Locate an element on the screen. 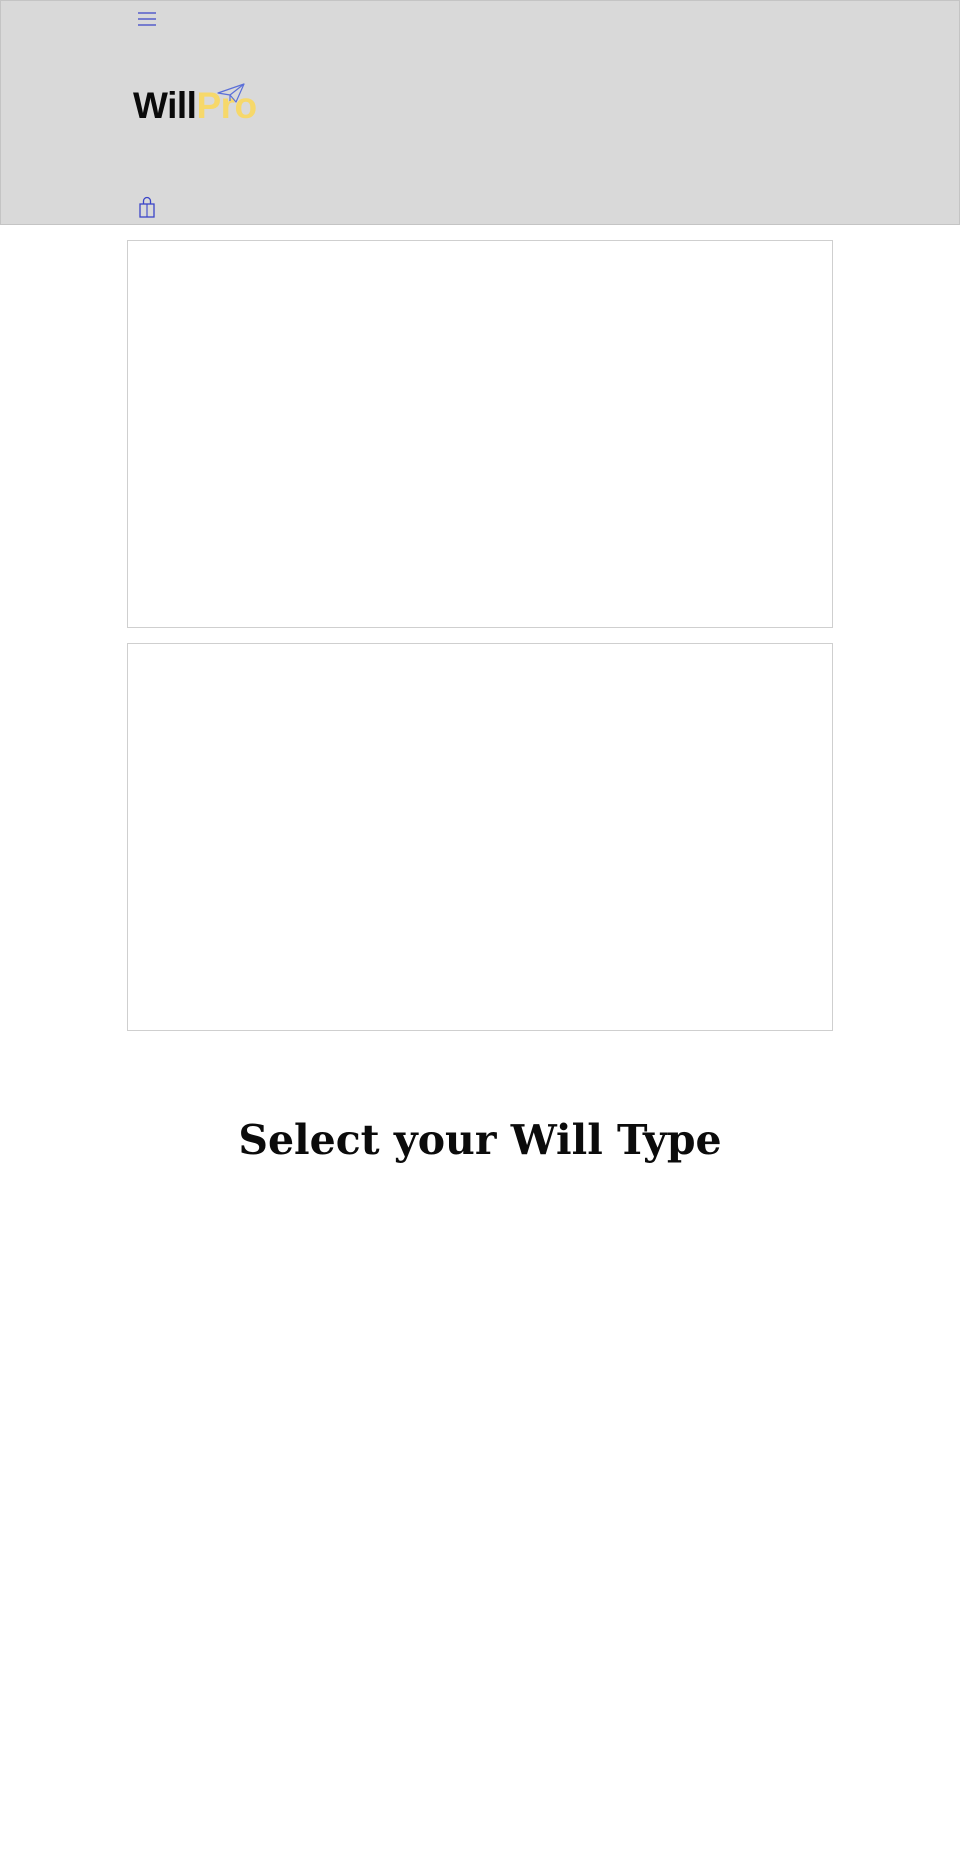 Image resolution: width=960 pixels, height=1875 pixels. logo-text-will: Will is located at coordinates (165, 105).